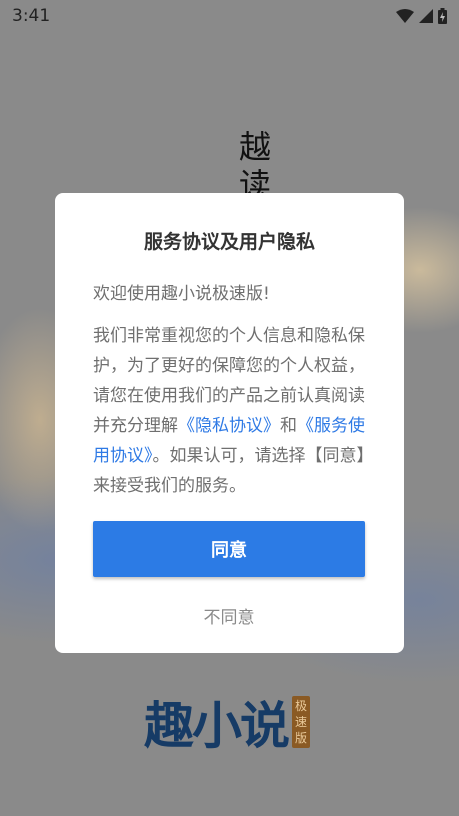 The image size is (459, 816). I want to click on battery-icon, so click(442, 16).